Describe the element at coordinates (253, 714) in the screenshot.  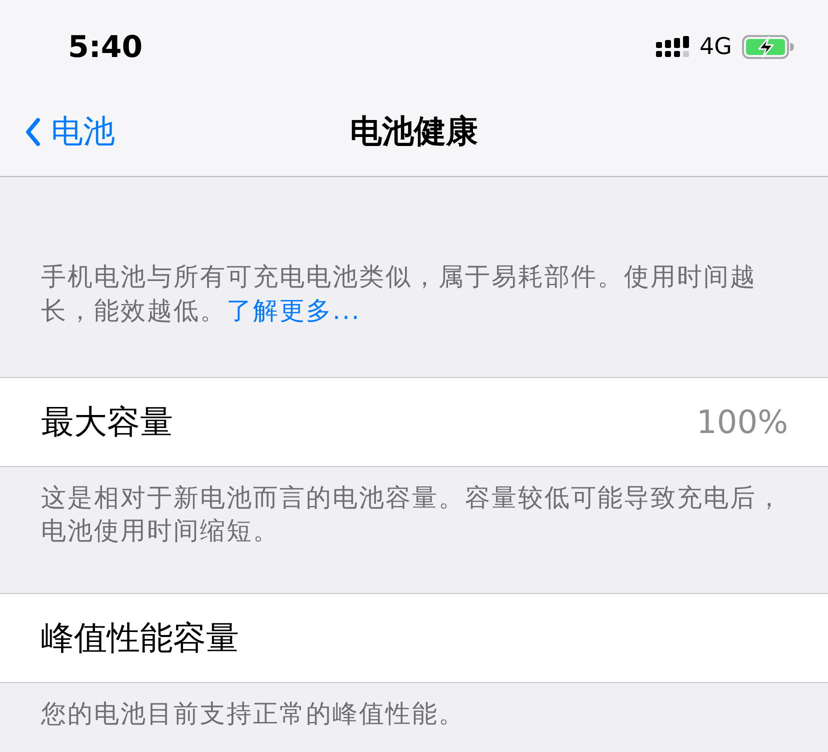
I see `section-footer-text: 您的电池目前支持正常的峰值性能。` at that location.